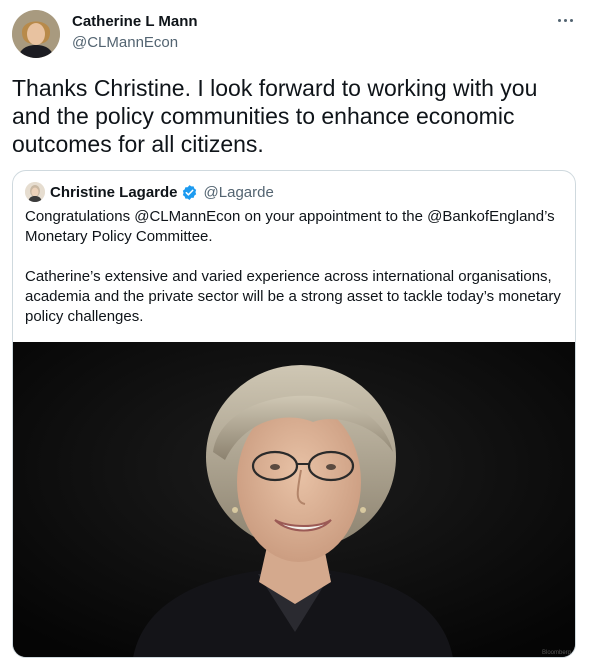  I want to click on author-avatar, so click(36, 34).